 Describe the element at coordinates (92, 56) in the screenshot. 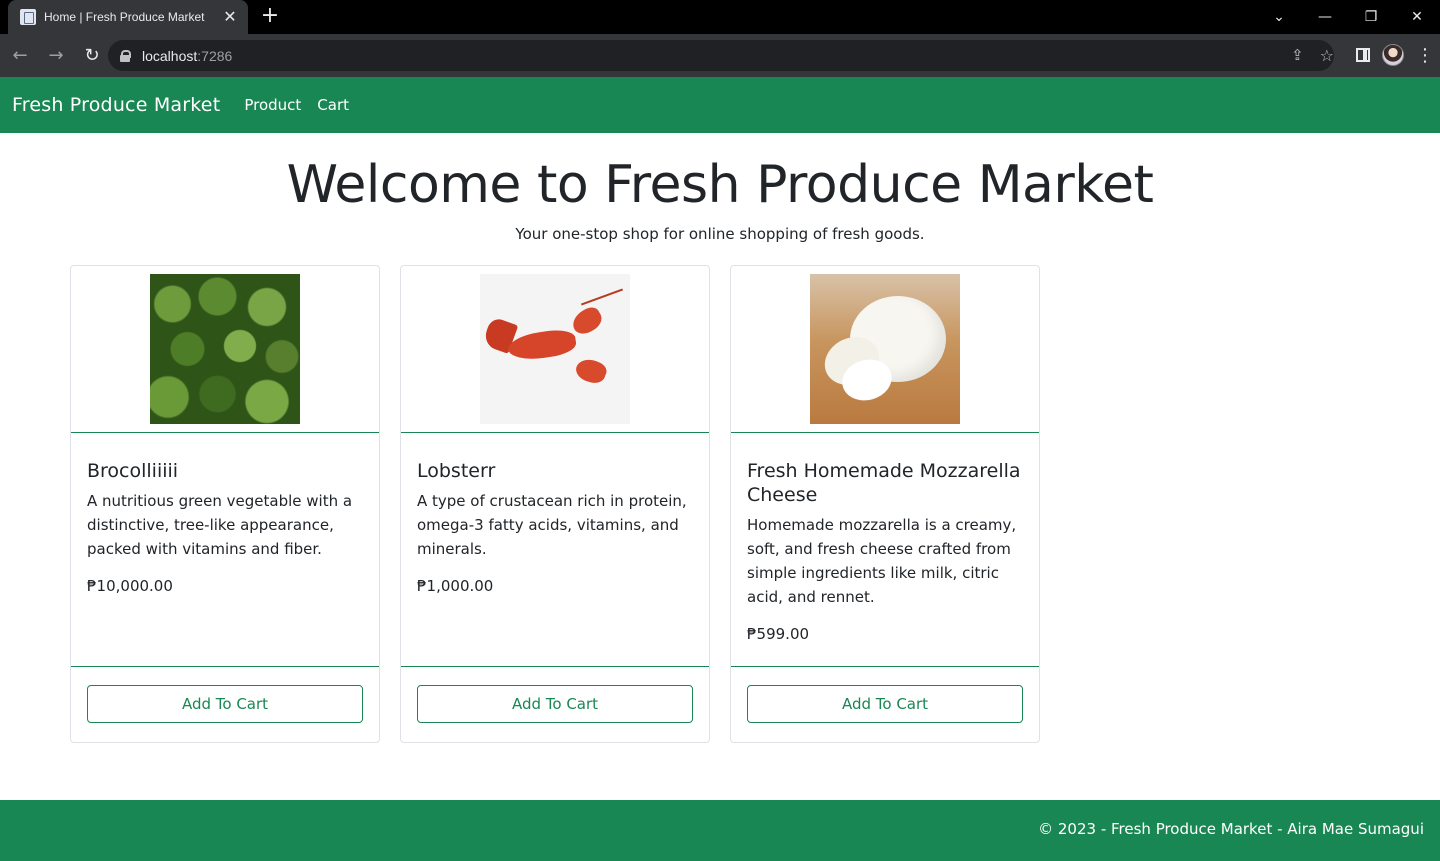

I see `reload-icon: ↻` at that location.